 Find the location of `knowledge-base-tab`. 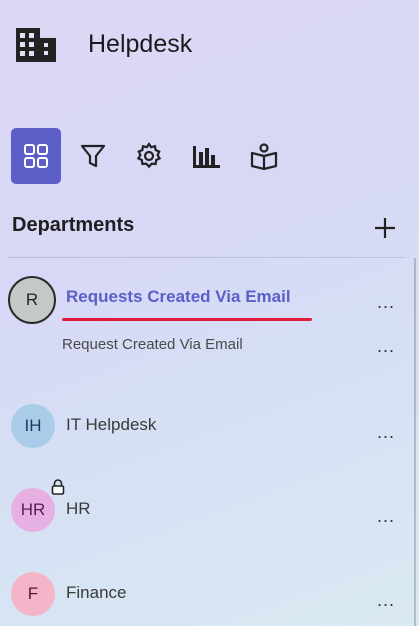

knowledge-base-tab is located at coordinates (264, 156).